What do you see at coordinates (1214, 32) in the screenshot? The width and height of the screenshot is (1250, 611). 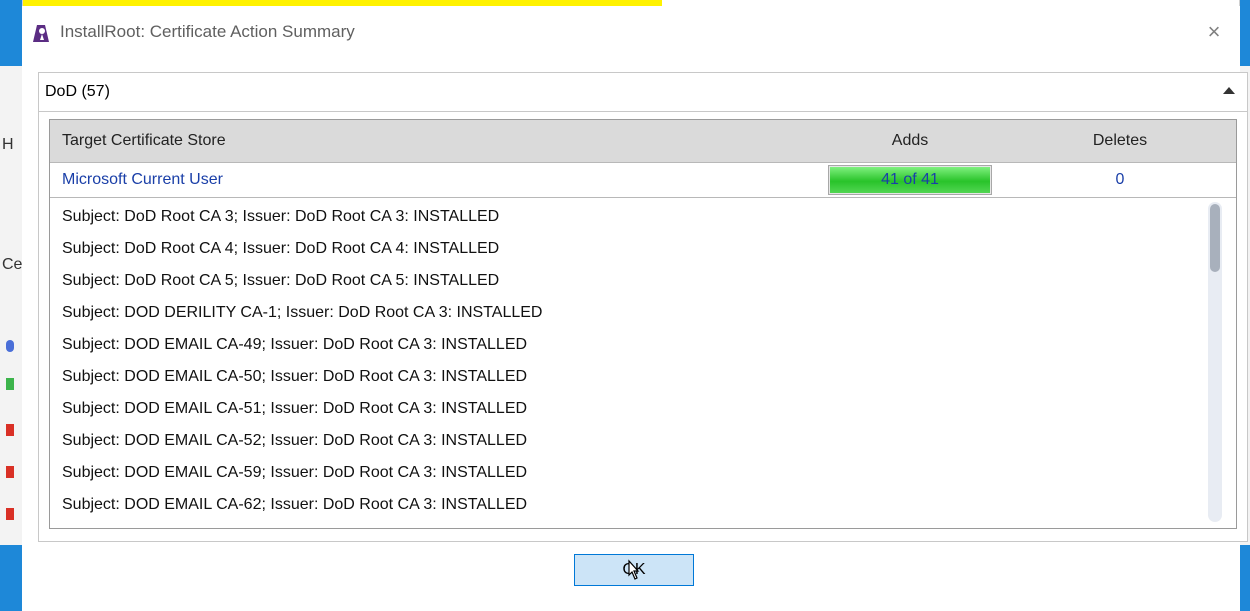 I see `close-icon: ×` at bounding box center [1214, 32].